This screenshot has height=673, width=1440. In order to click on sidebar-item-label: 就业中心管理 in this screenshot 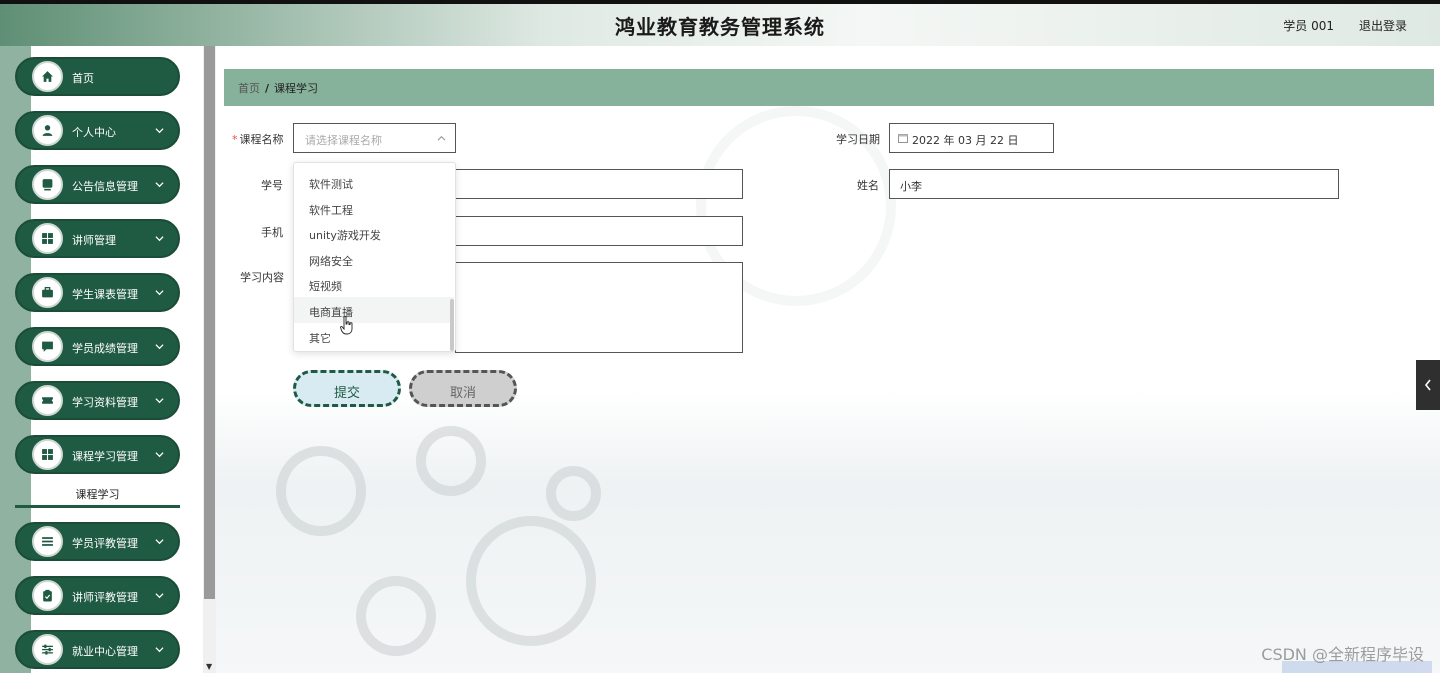, I will do `click(105, 651)`.